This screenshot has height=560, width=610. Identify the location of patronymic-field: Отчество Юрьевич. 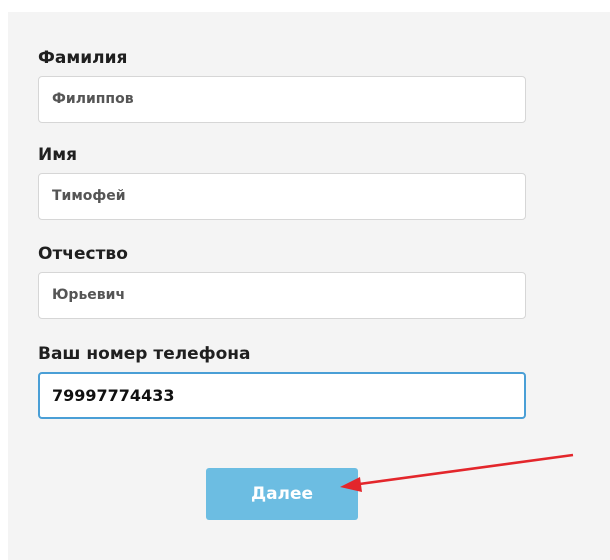
(282, 280).